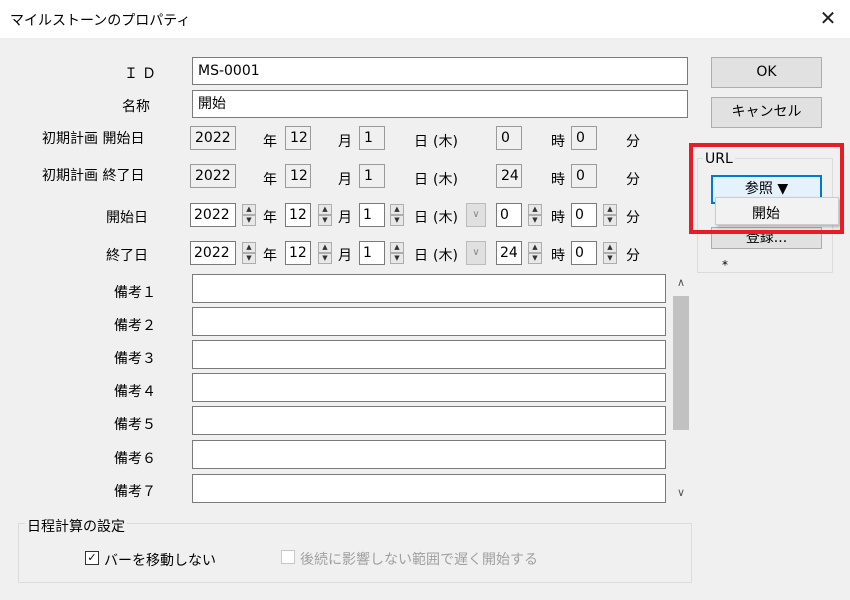  Describe the element at coordinates (135, 492) in the screenshot. I see `memo-label-7: 備考７` at that location.